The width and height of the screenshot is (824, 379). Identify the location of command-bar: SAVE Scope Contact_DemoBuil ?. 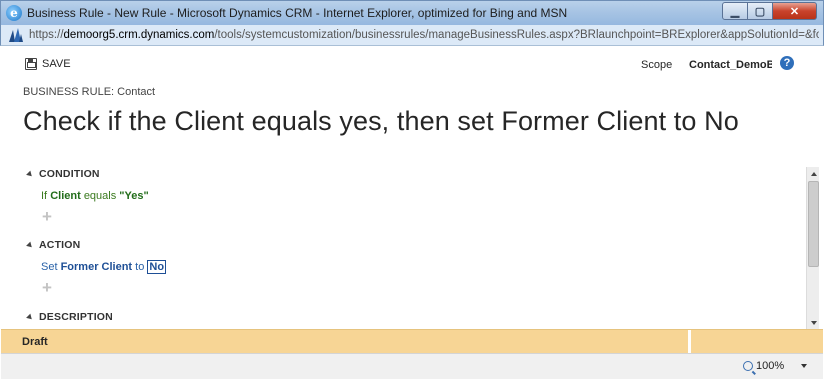
(412, 64).